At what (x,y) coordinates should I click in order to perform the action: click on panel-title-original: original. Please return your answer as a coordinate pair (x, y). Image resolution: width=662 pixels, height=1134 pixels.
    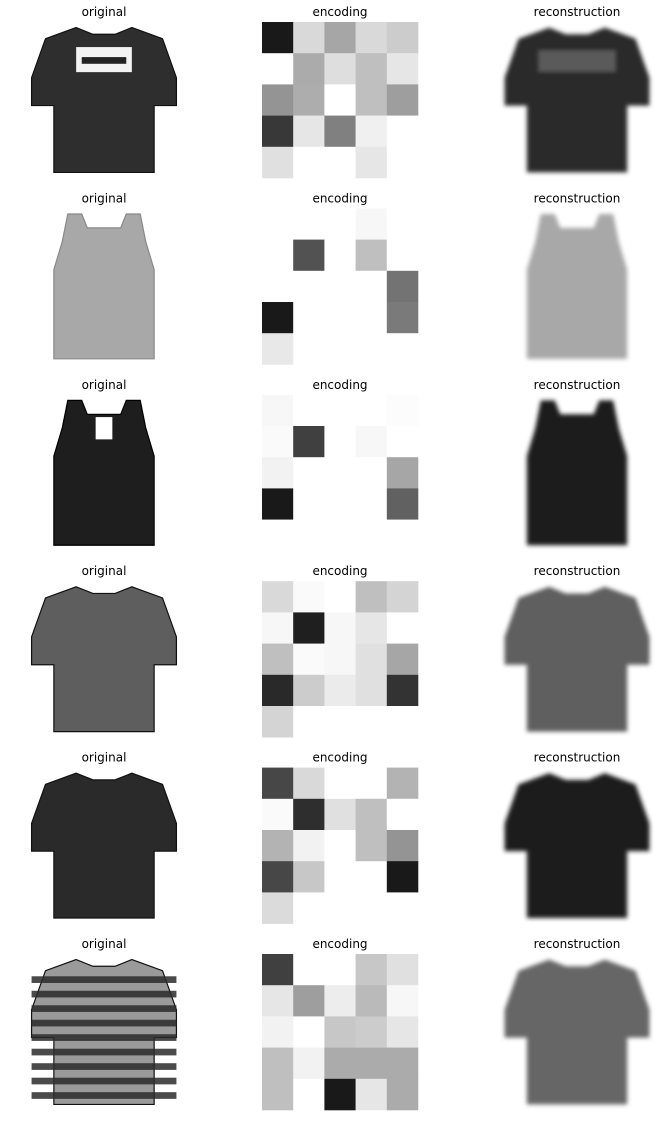
    Looking at the image, I should click on (104, 571).